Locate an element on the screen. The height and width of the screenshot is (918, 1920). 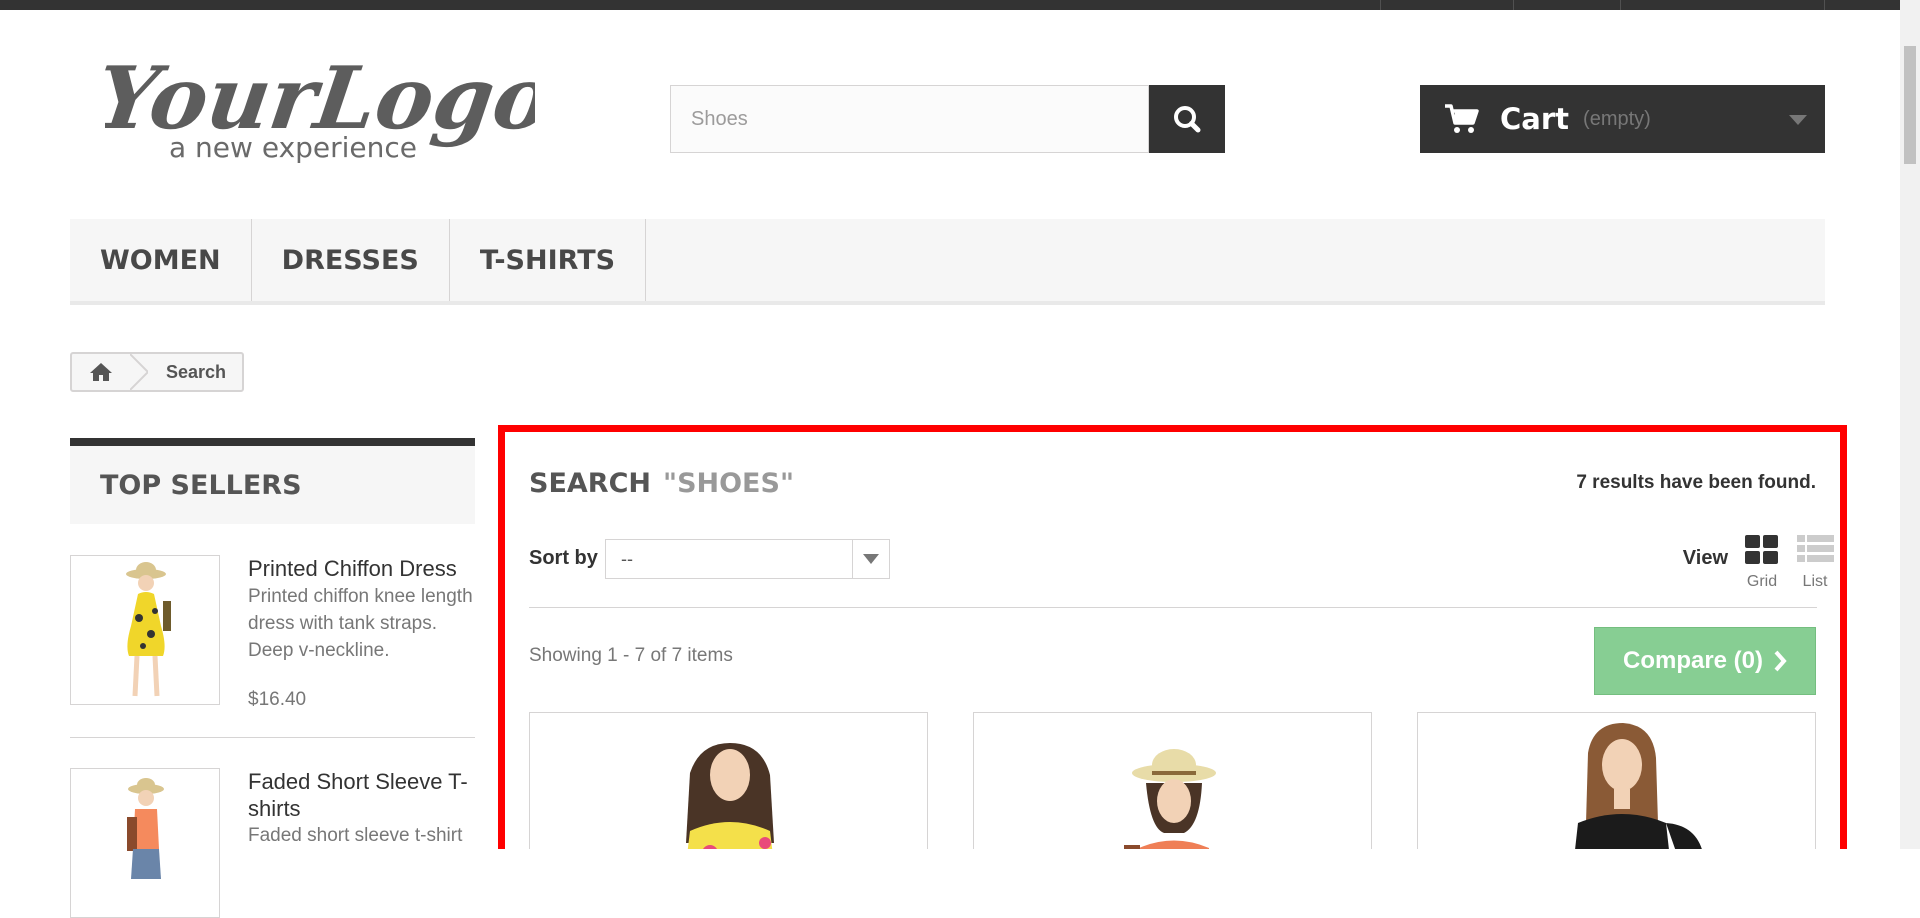
home-icon is located at coordinates (101, 372).